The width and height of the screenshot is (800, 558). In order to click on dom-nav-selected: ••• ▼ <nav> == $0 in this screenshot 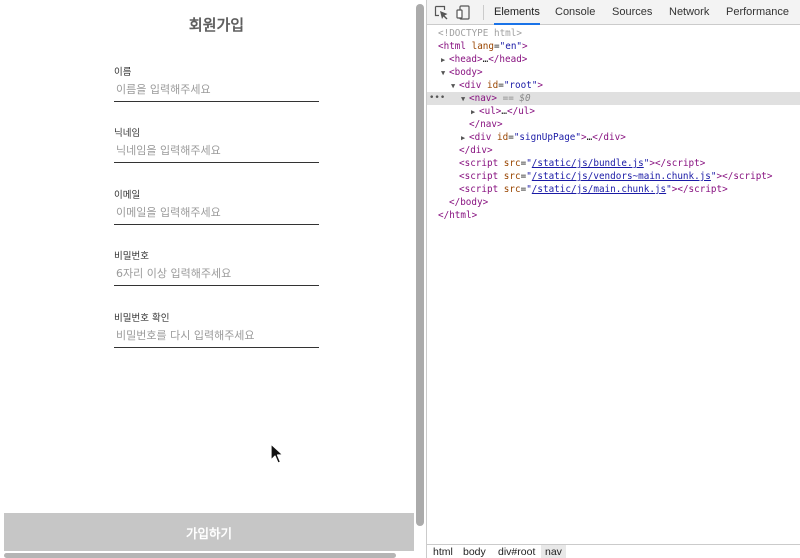, I will do `click(613, 98)`.